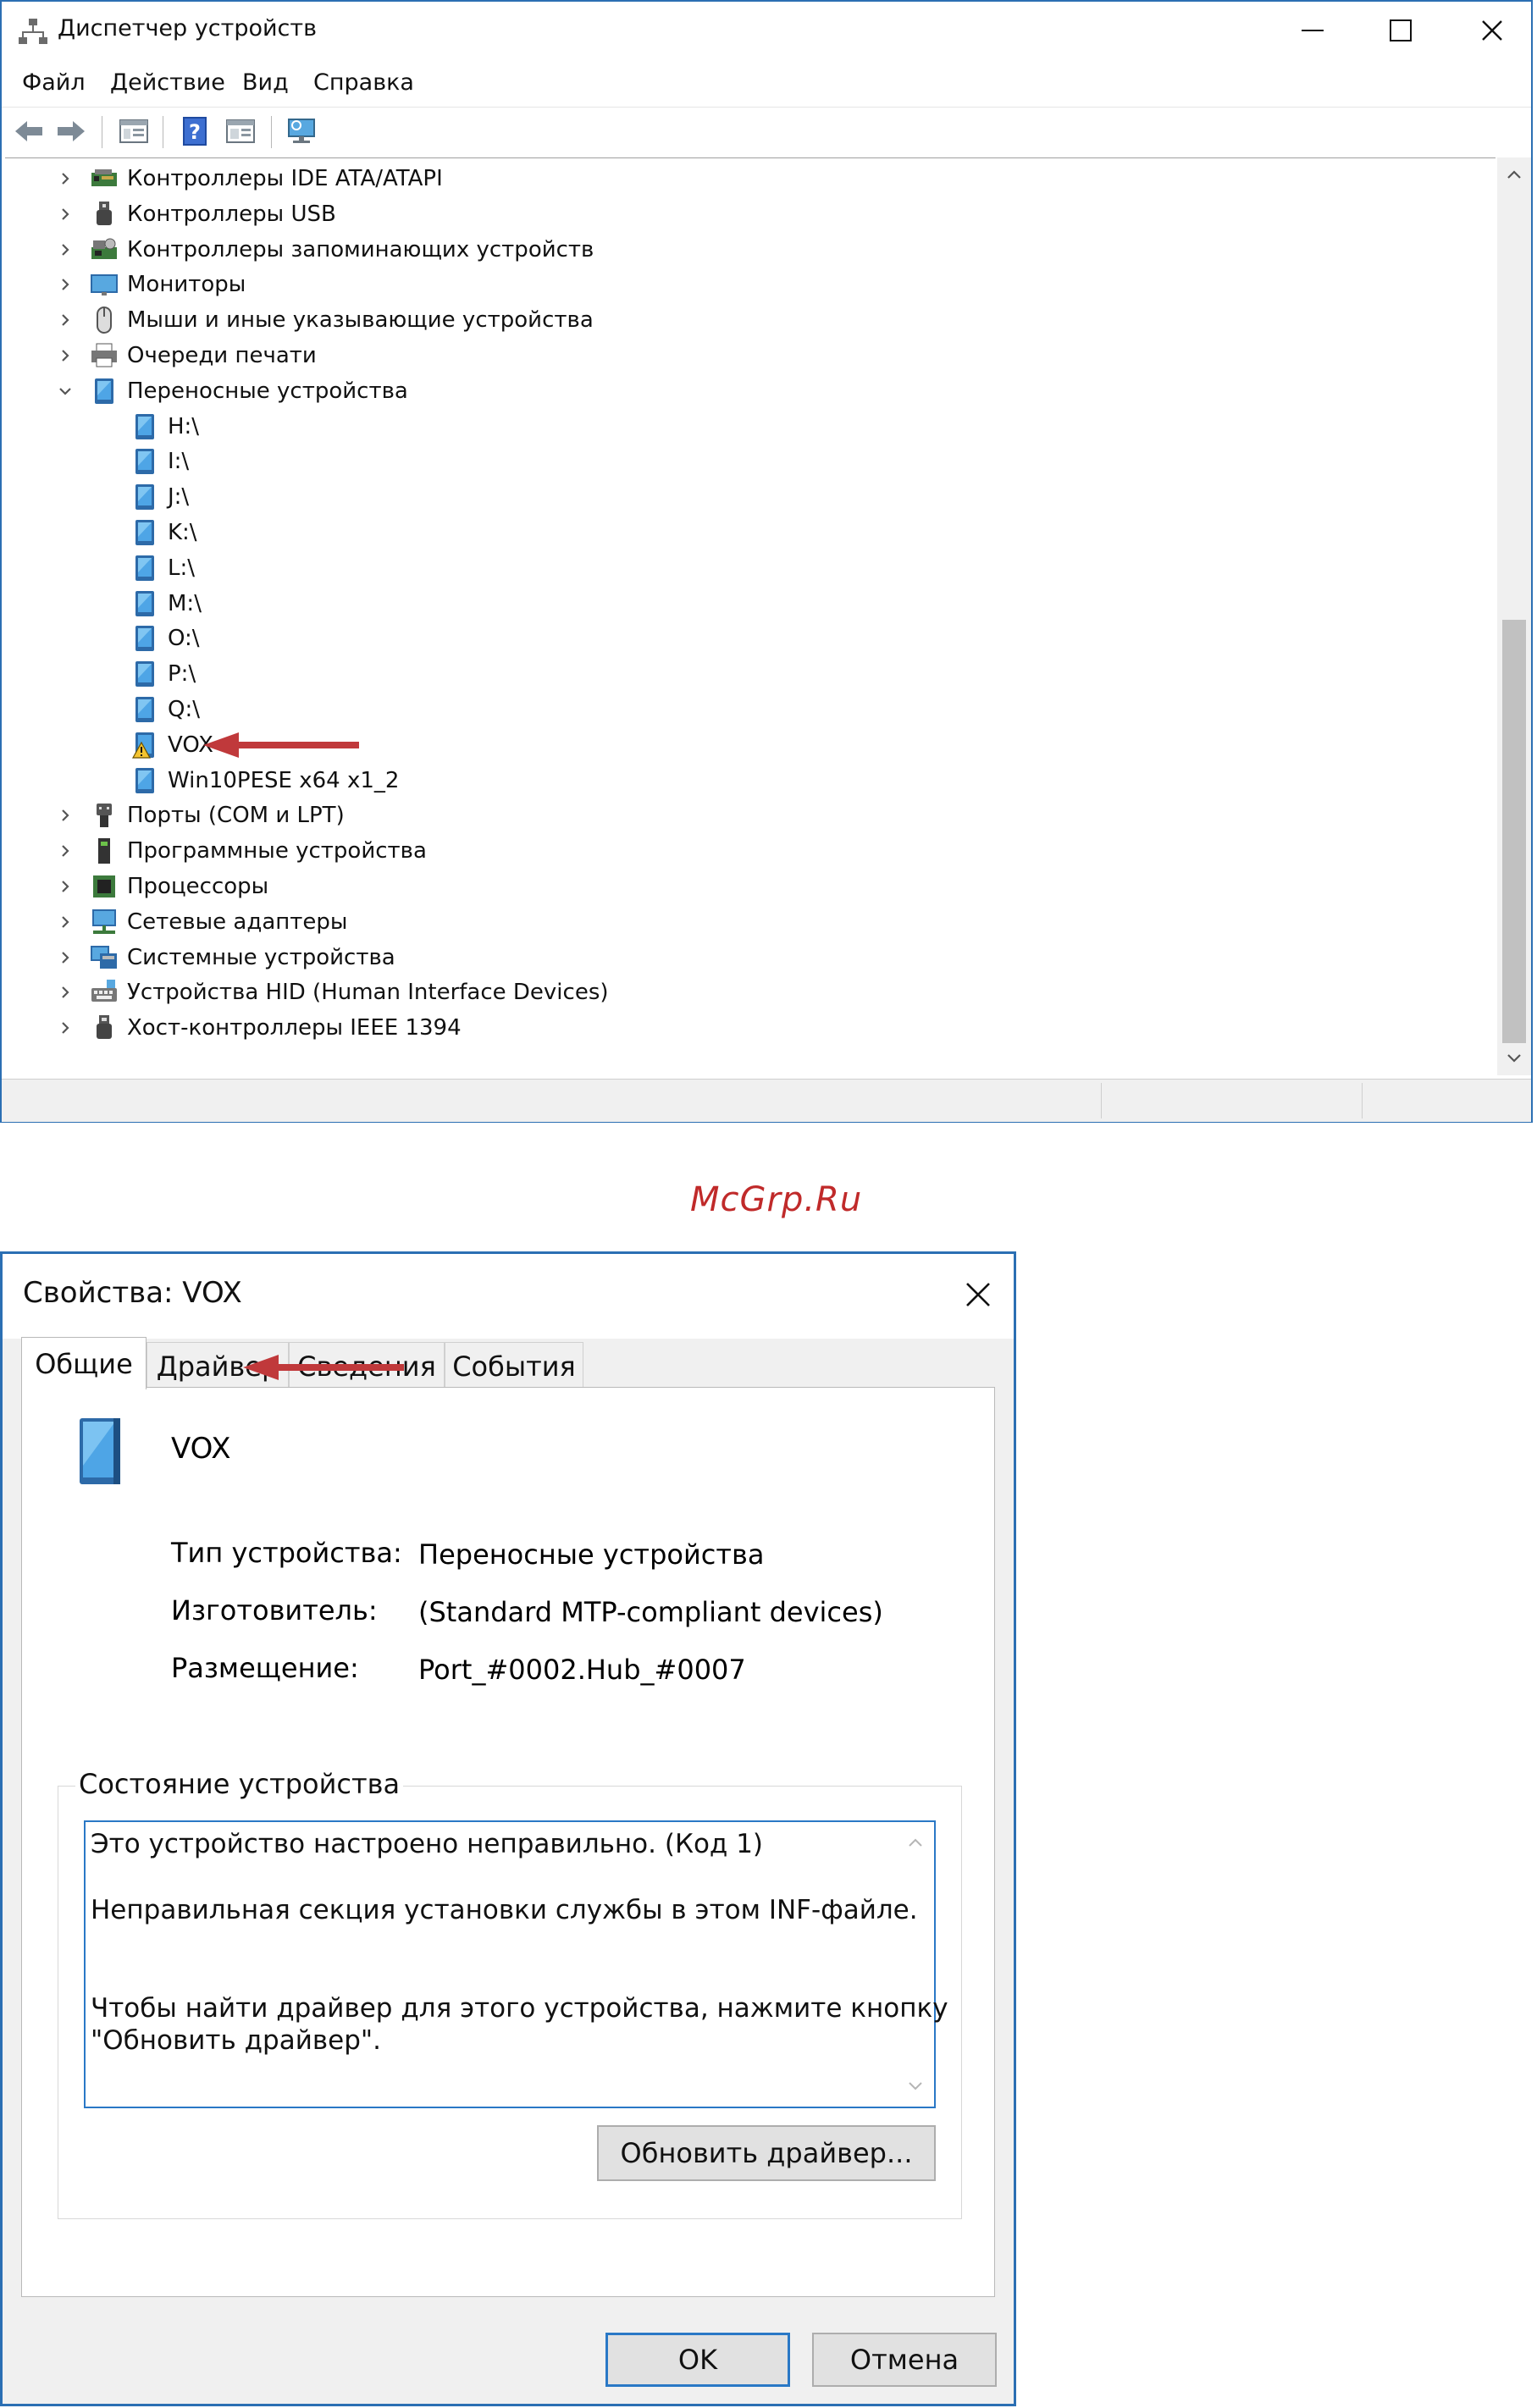 This screenshot has width=1537, height=2408. What do you see at coordinates (104, 957) in the screenshot?
I see `system-device-icon` at bounding box center [104, 957].